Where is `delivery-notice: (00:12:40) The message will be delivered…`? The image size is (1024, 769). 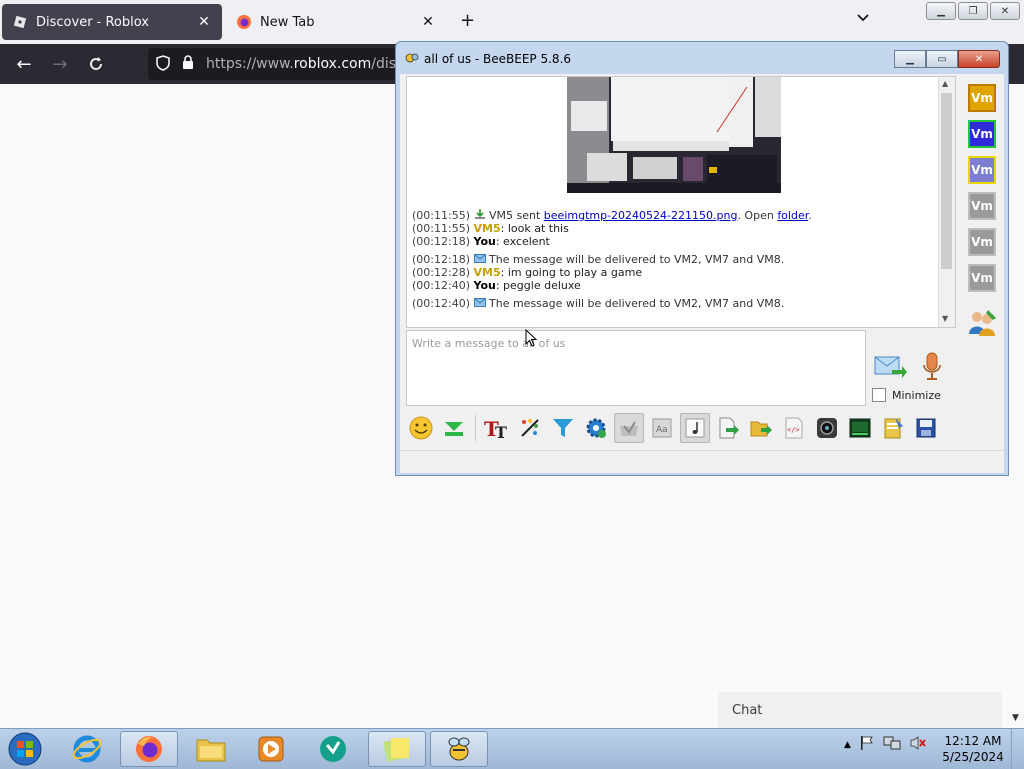 delivery-notice: (00:12:40) The message will be delivered… is located at coordinates (598, 303).